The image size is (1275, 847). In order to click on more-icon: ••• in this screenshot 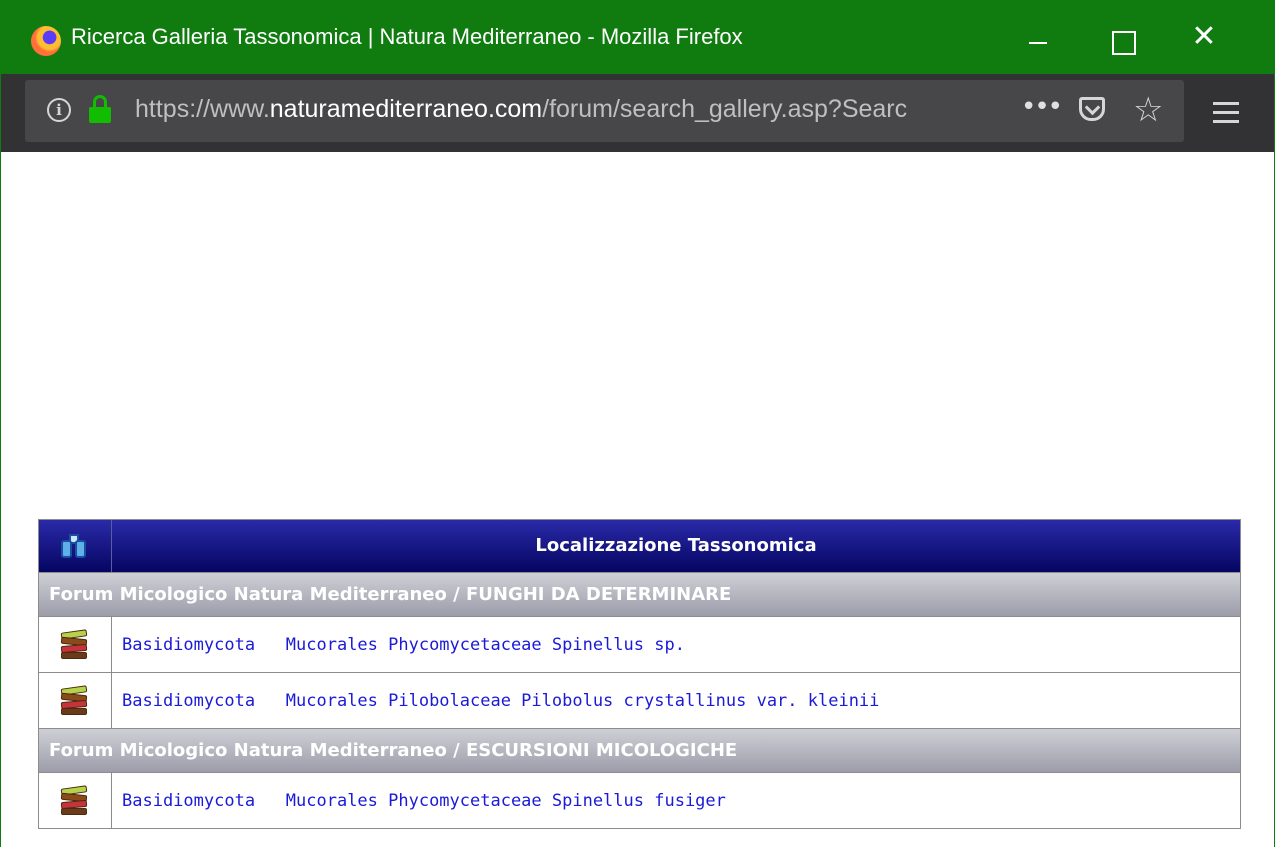, I will do `click(1042, 107)`.